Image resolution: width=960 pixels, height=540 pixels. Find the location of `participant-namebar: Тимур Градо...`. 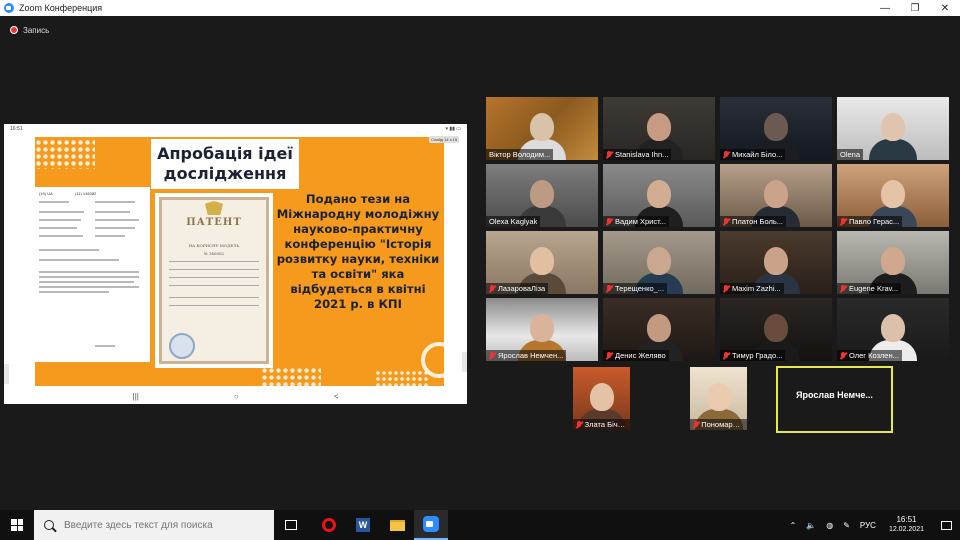

participant-namebar: Тимур Градо... is located at coordinates (753, 355).